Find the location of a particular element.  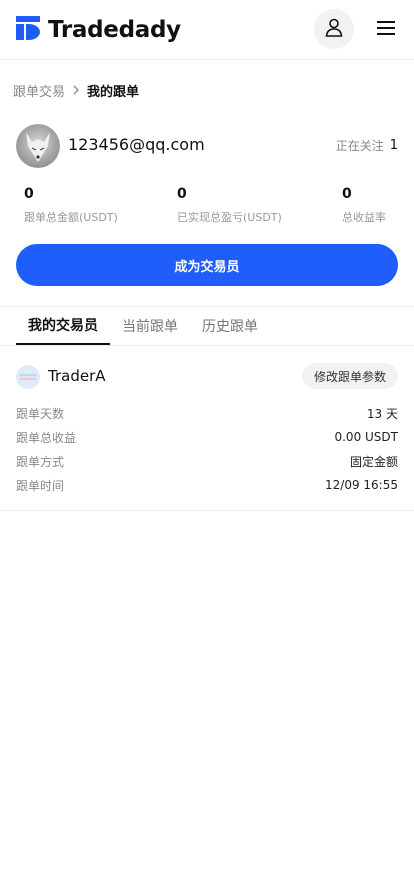

chevron-right-icon is located at coordinates (76, 90).